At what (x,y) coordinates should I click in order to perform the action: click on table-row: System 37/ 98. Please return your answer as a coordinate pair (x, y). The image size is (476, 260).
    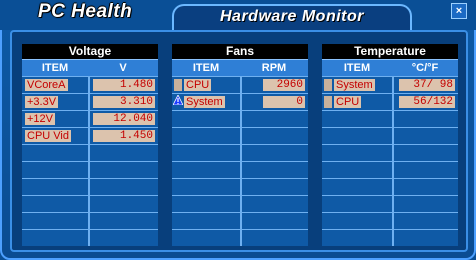
    Looking at the image, I should click on (390, 84).